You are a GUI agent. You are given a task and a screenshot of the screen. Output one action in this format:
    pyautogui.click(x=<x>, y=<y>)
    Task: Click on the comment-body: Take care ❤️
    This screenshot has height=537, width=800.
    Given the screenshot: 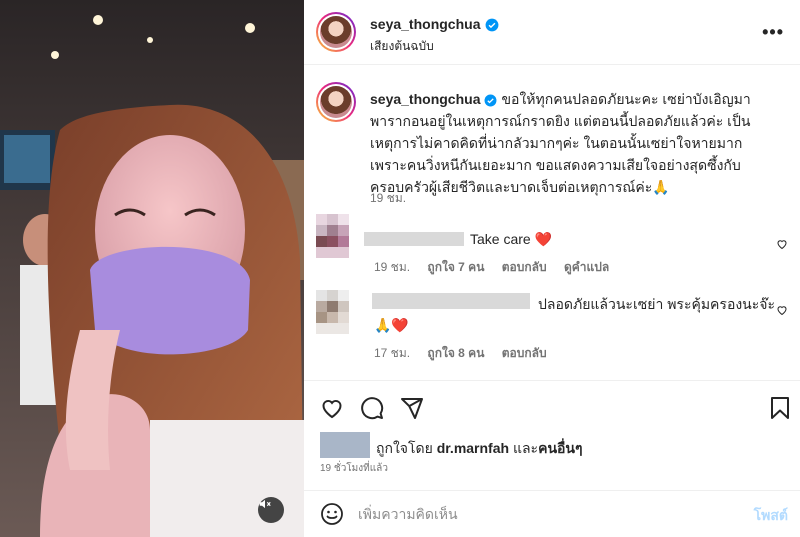 What is the action you would take?
    pyautogui.click(x=511, y=239)
    